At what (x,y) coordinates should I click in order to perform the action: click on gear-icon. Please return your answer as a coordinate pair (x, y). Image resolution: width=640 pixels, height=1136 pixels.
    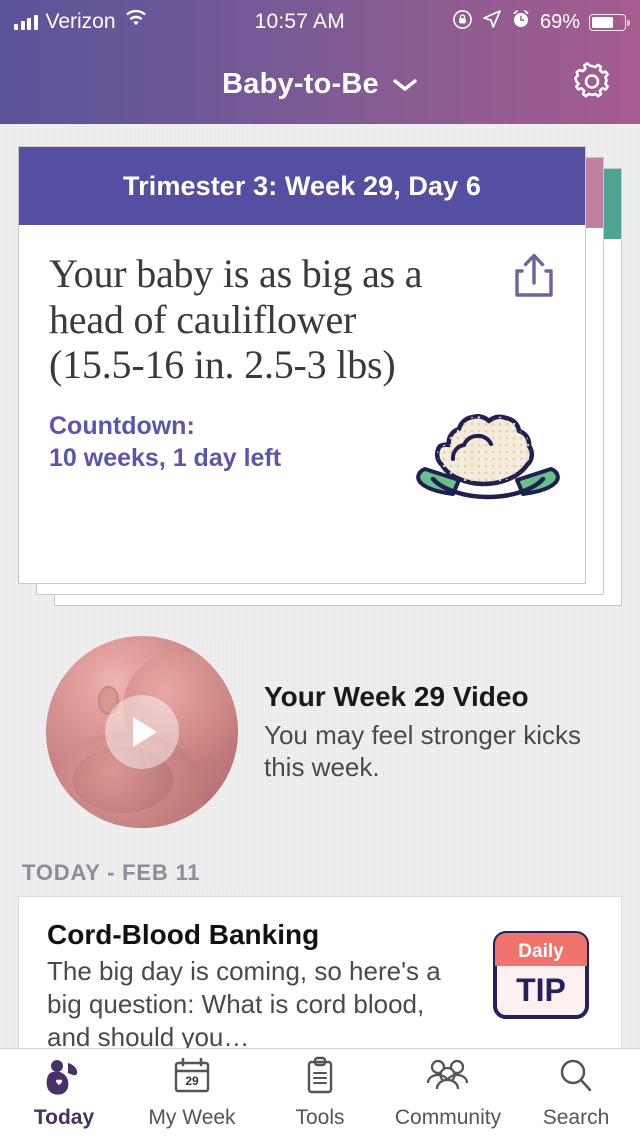
    Looking at the image, I should click on (592, 85).